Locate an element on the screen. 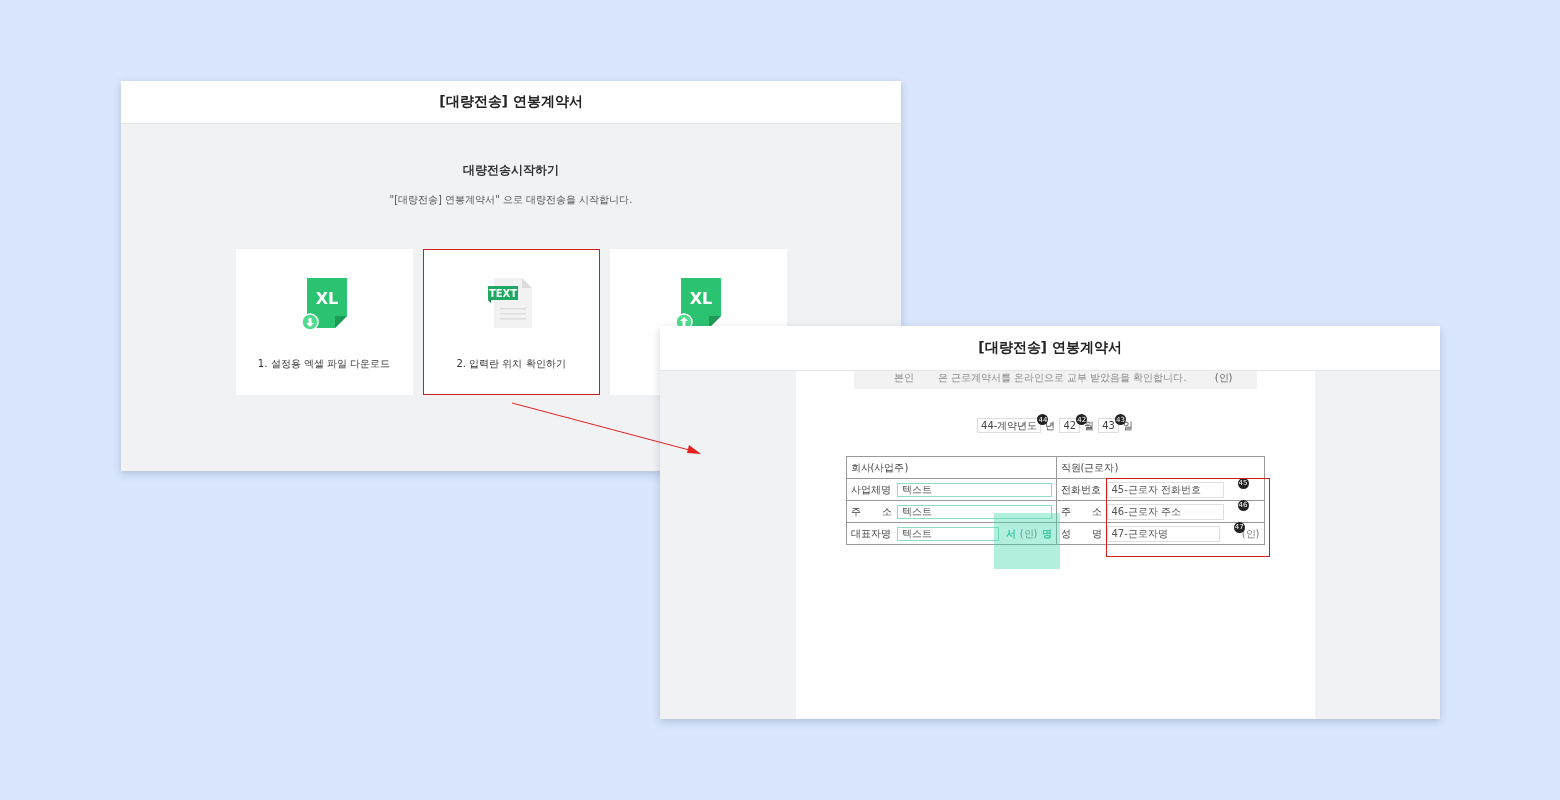  description-text: "[대량전송] 연봉계약서" 으로 대량전송을 시작합니다. is located at coordinates (511, 200).